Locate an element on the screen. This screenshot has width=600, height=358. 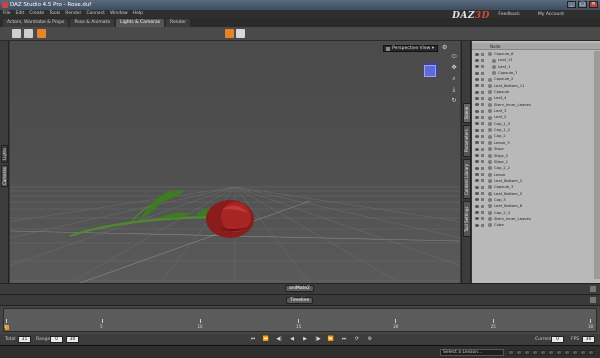
range-end-input: 30 is located at coordinates (72, 339).